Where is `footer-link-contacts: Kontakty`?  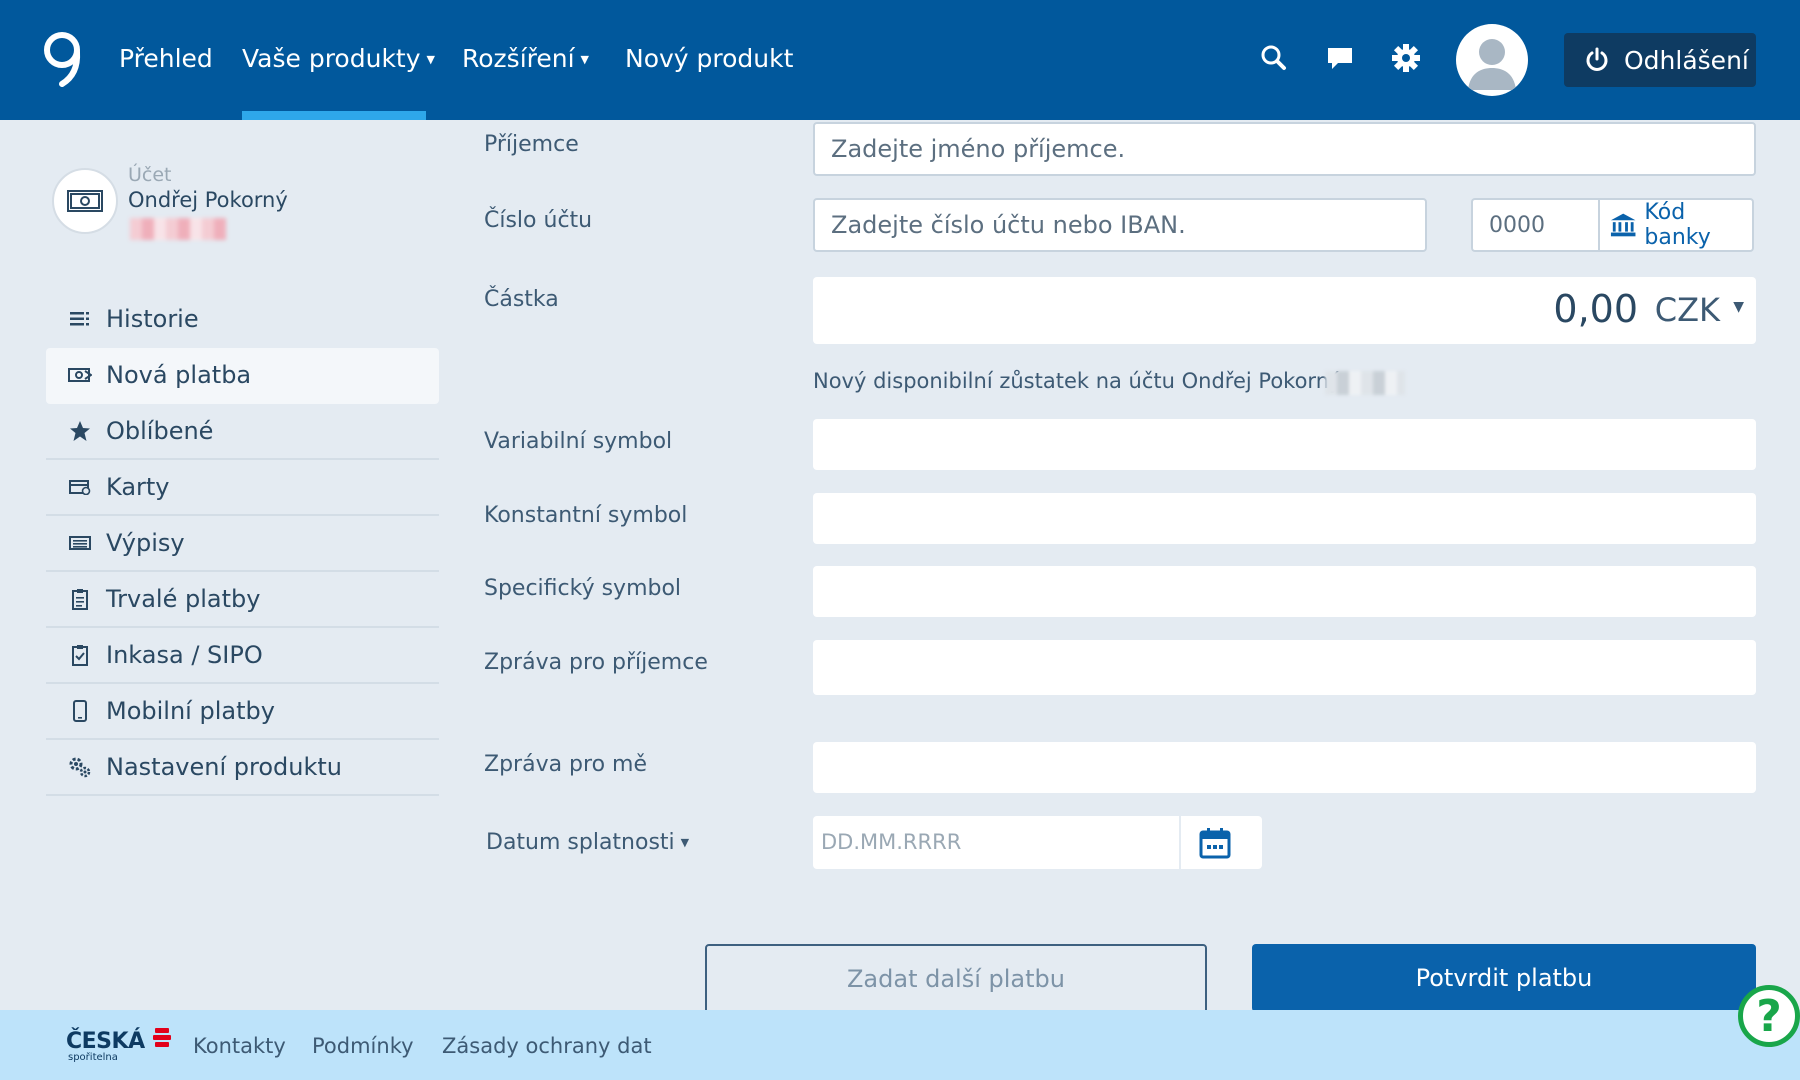 footer-link-contacts: Kontakty is located at coordinates (239, 1046).